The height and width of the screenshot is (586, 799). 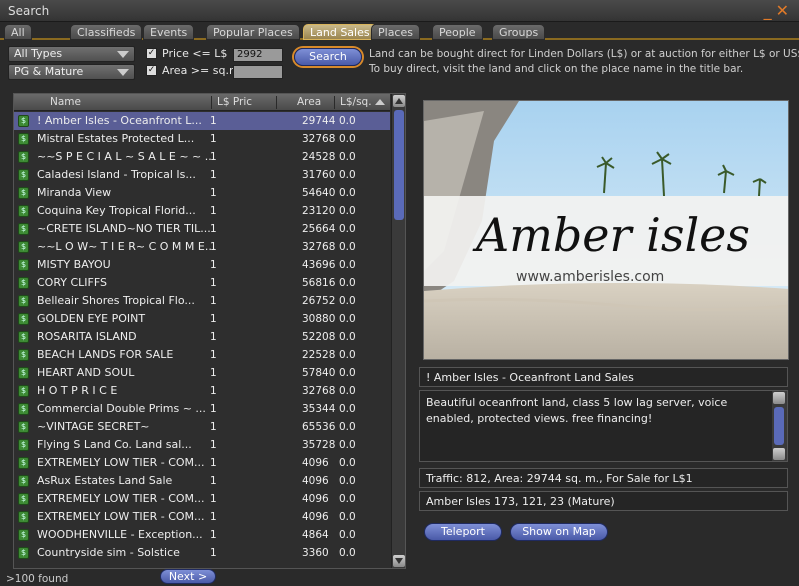 What do you see at coordinates (71, 54) in the screenshot?
I see `type-select: All Types` at bounding box center [71, 54].